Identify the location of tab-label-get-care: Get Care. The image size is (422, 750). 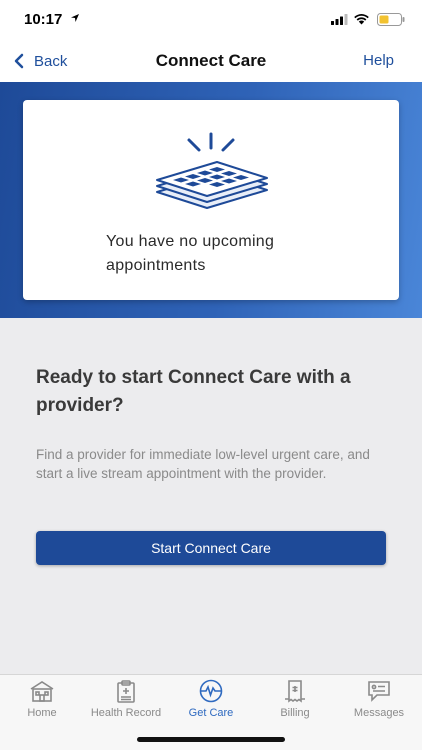
(211, 713).